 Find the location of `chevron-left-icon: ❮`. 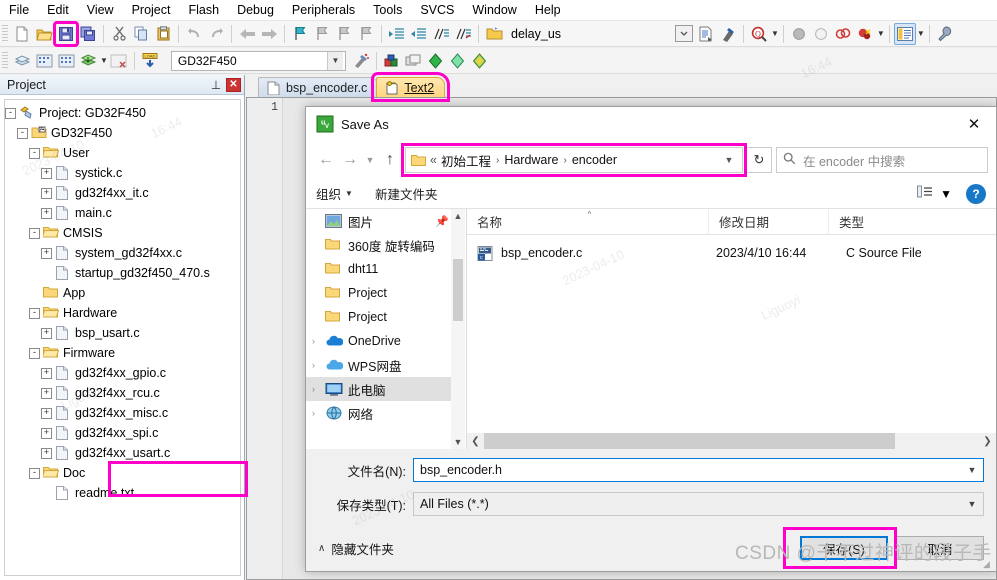

chevron-left-icon: ❮ is located at coordinates (475, 441).